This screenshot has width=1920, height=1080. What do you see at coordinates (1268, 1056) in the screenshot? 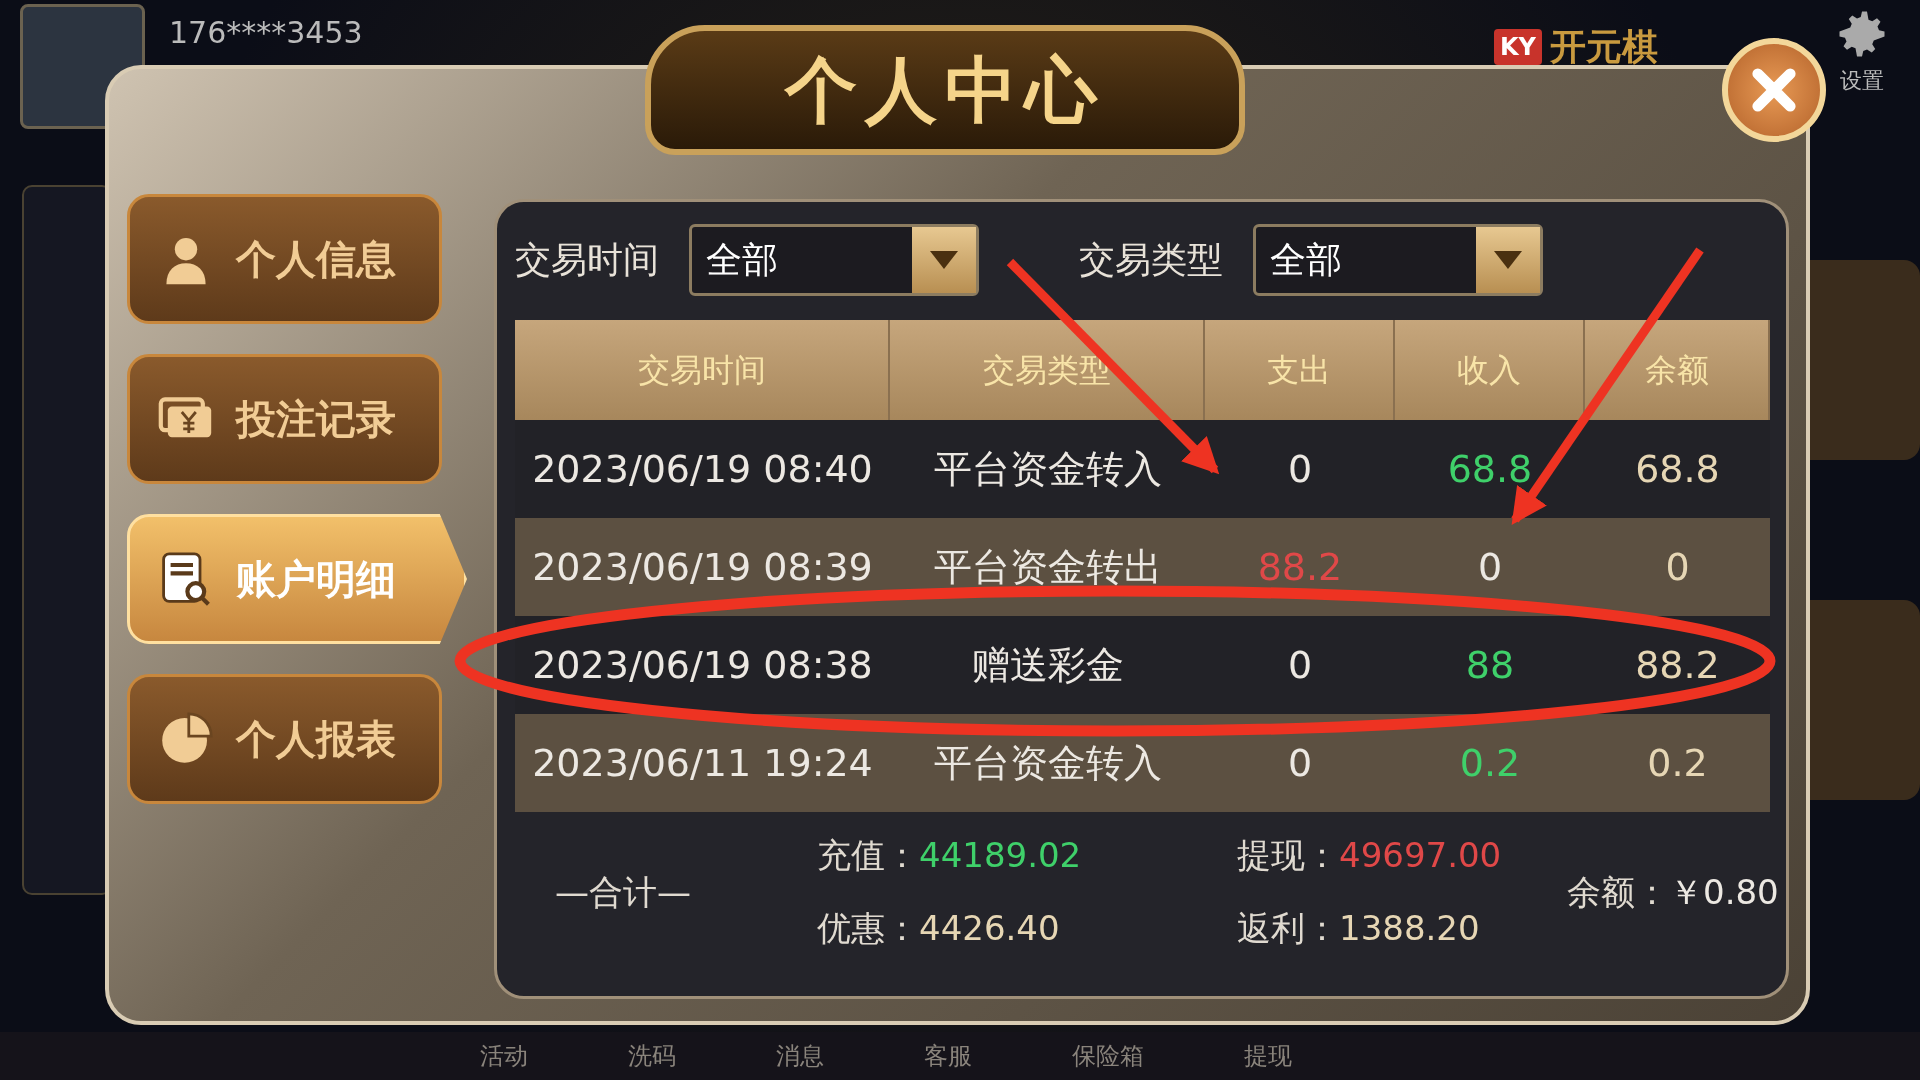
I see `nav-item: 提现` at bounding box center [1268, 1056].